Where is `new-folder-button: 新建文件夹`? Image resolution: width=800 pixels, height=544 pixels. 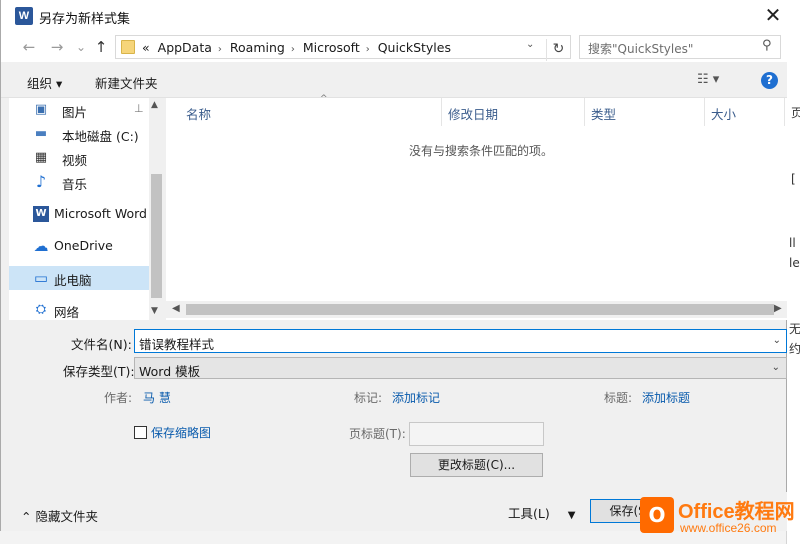
new-folder-button: 新建文件夹 is located at coordinates (126, 82).